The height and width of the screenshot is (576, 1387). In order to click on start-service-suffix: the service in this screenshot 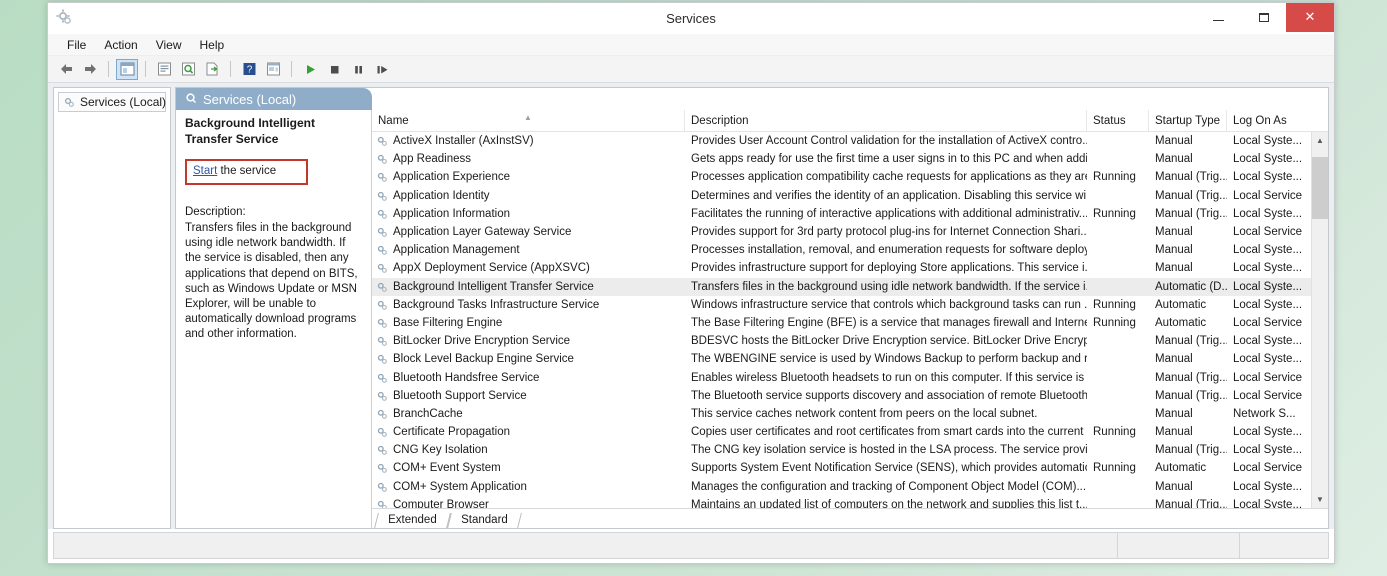, I will do `click(247, 170)`.